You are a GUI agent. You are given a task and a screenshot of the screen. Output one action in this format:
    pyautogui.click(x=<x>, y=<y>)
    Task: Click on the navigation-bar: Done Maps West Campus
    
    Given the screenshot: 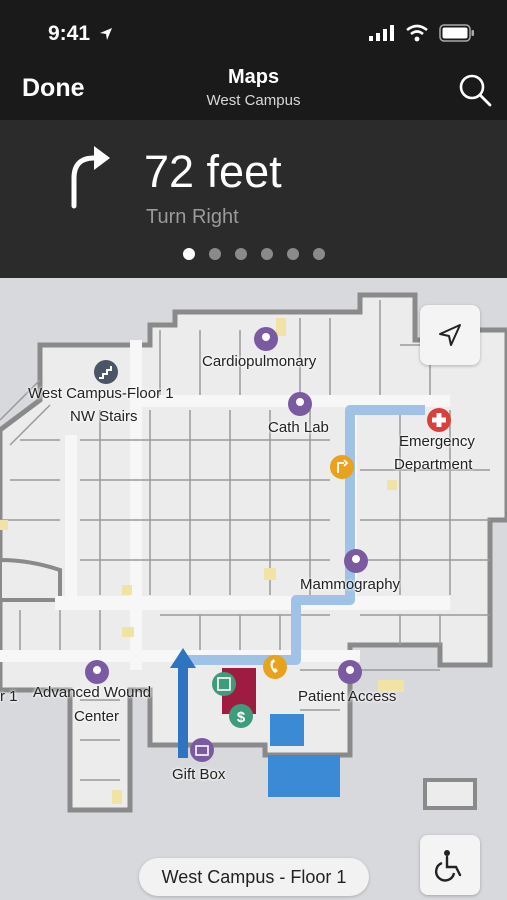 What is the action you would take?
    pyautogui.click(x=253, y=91)
    